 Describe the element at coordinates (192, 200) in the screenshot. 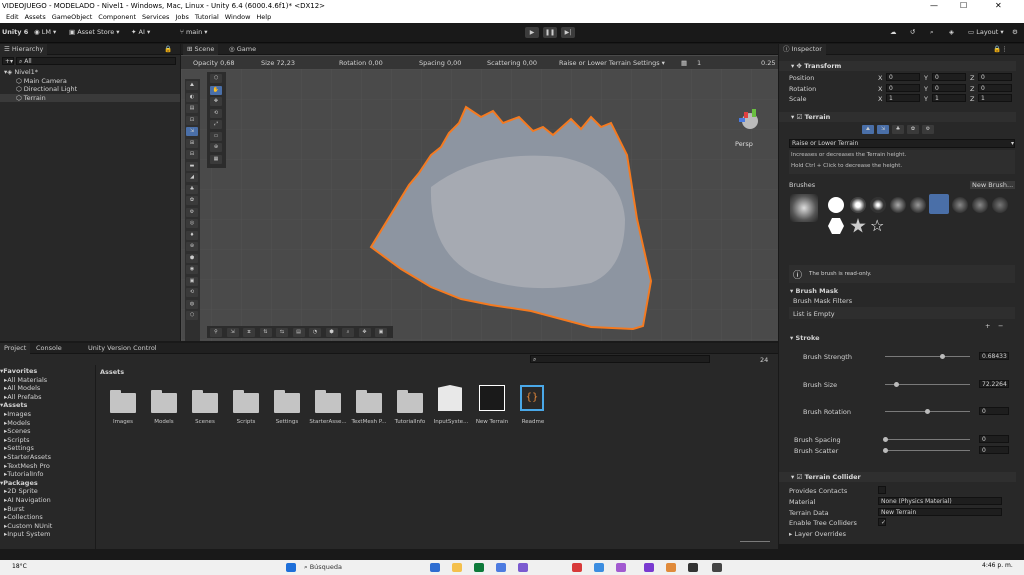

I see `terrain-tool-icon-10: ✿` at that location.